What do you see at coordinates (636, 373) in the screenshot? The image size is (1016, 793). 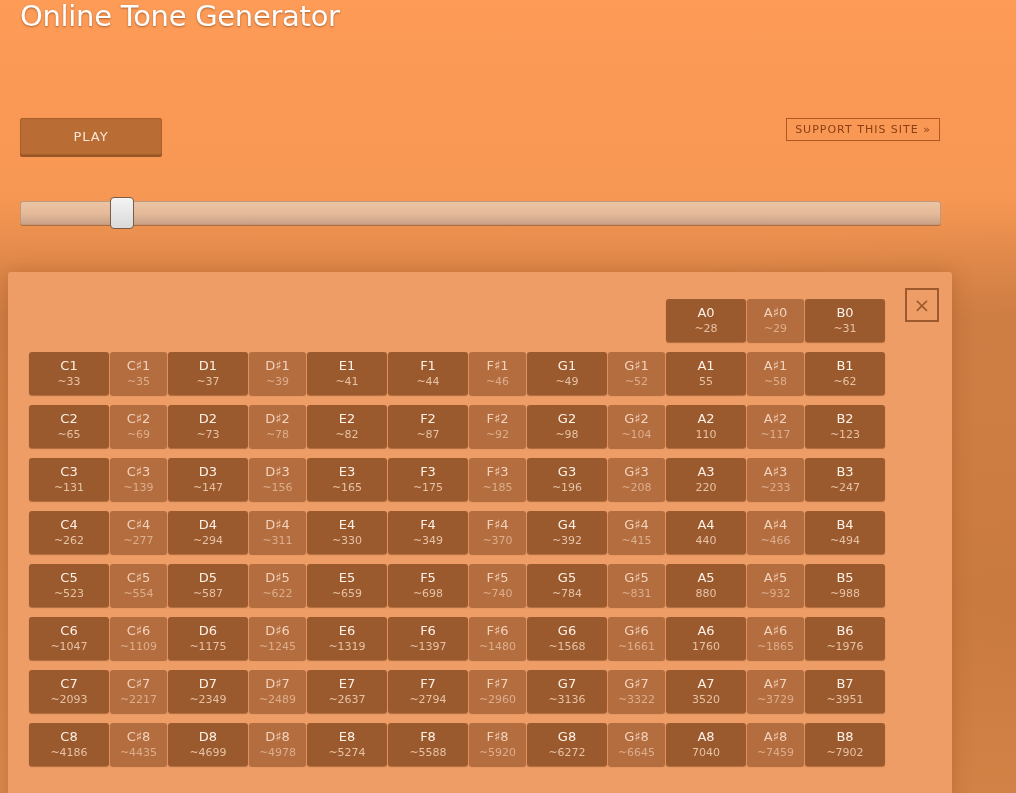 I see `note-key: G♯1 ~52` at bounding box center [636, 373].